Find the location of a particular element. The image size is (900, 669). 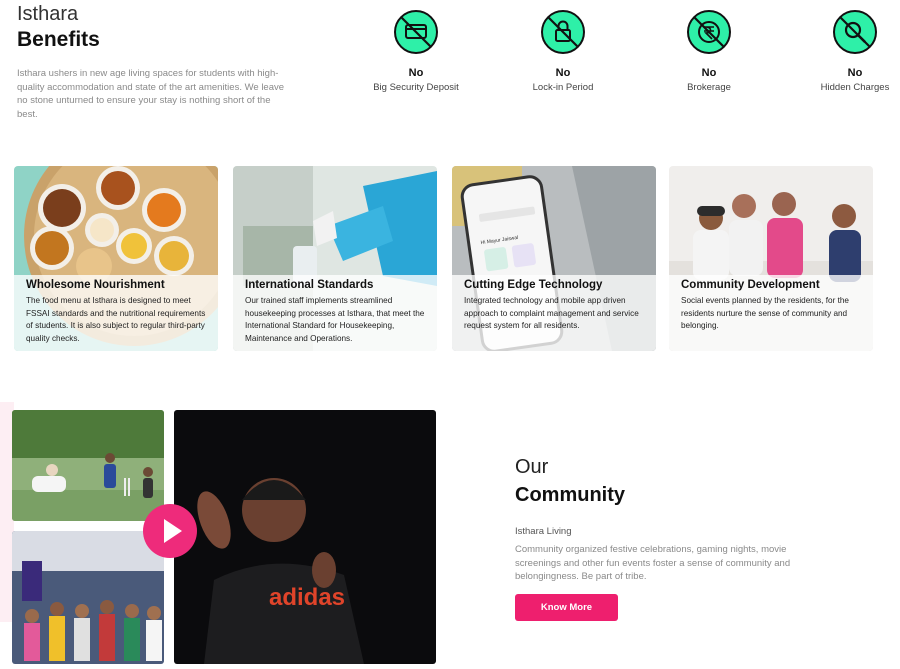

card-title: Wholesome Nourishment is located at coordinates (95, 285).